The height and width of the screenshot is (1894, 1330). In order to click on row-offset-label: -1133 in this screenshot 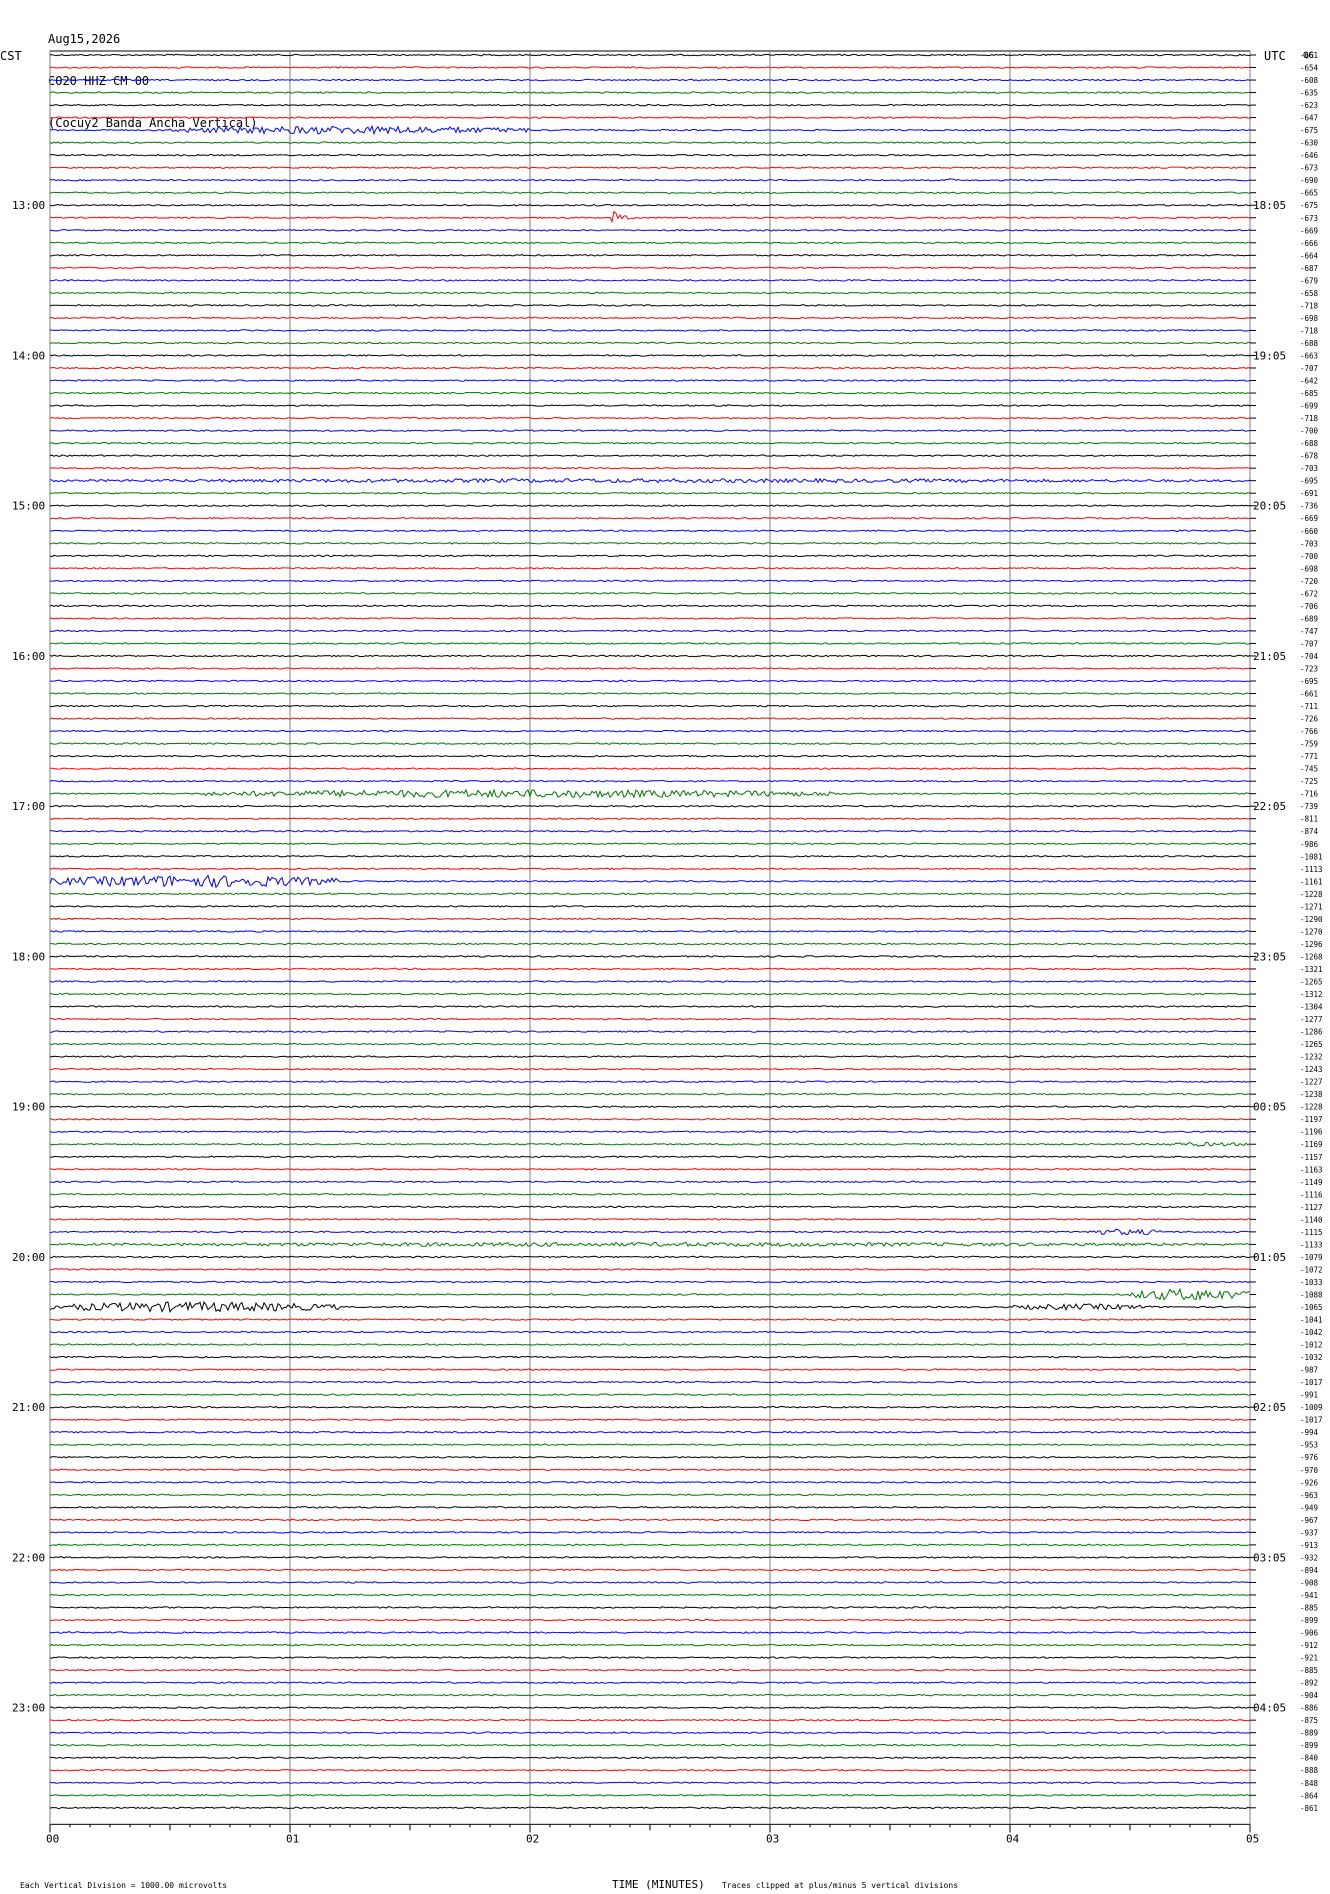, I will do `click(1311, 1244)`.